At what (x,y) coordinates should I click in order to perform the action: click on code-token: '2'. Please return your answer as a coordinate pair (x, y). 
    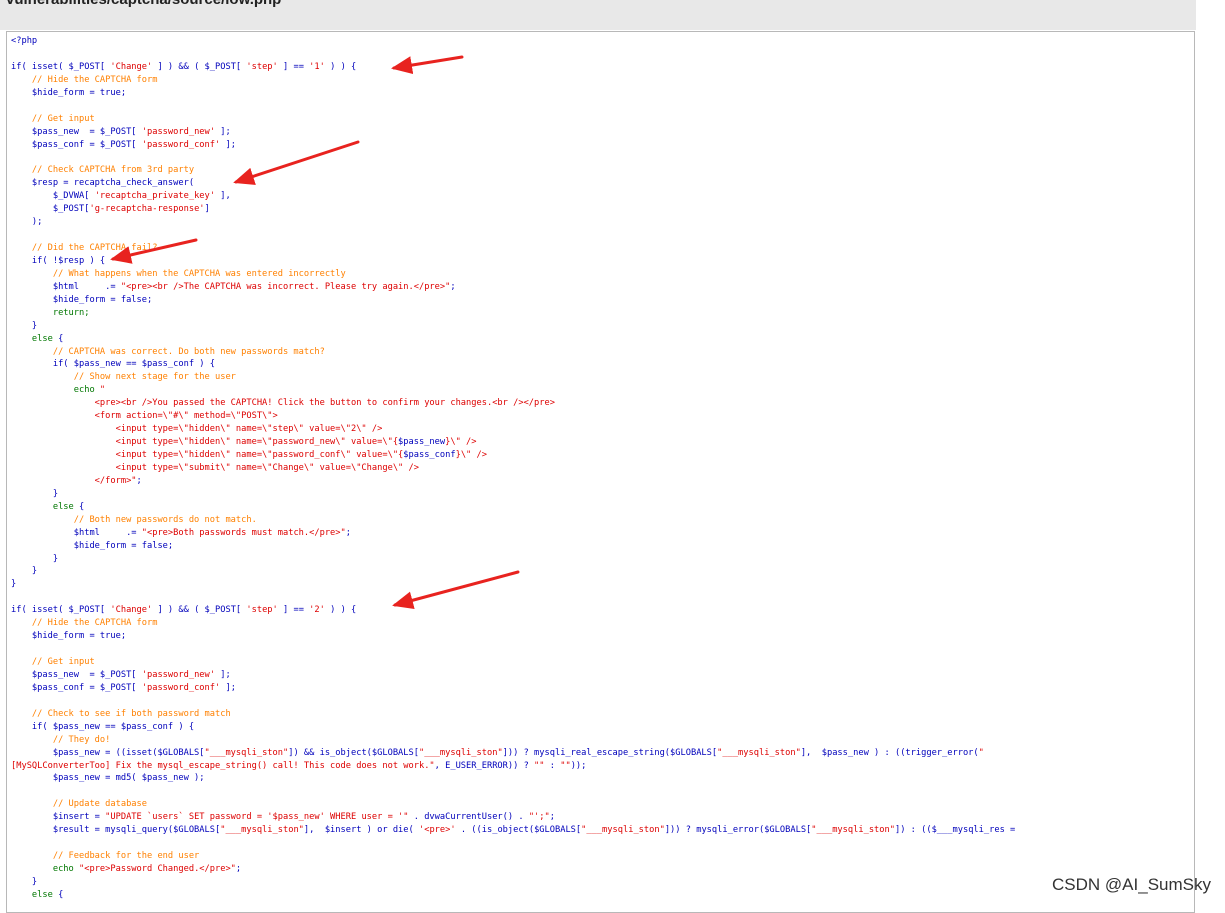
    Looking at the image, I should click on (317, 610).